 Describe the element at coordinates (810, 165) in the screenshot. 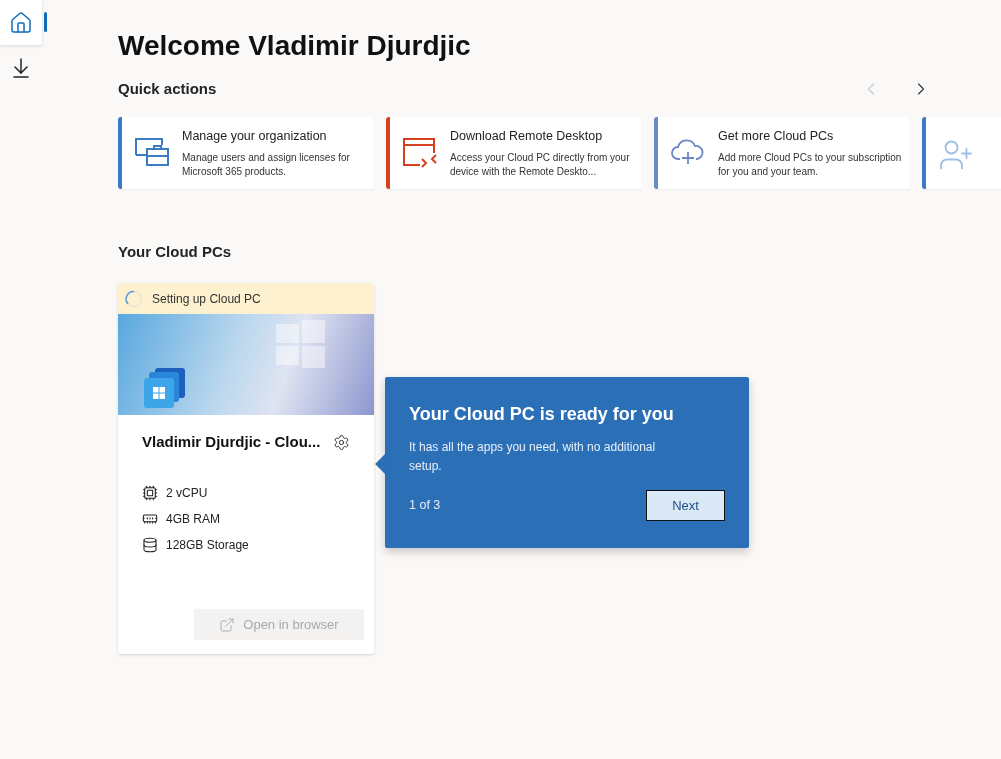

I see `card-description: Add more Cloud PCs to your subscription for you and your team.` at that location.